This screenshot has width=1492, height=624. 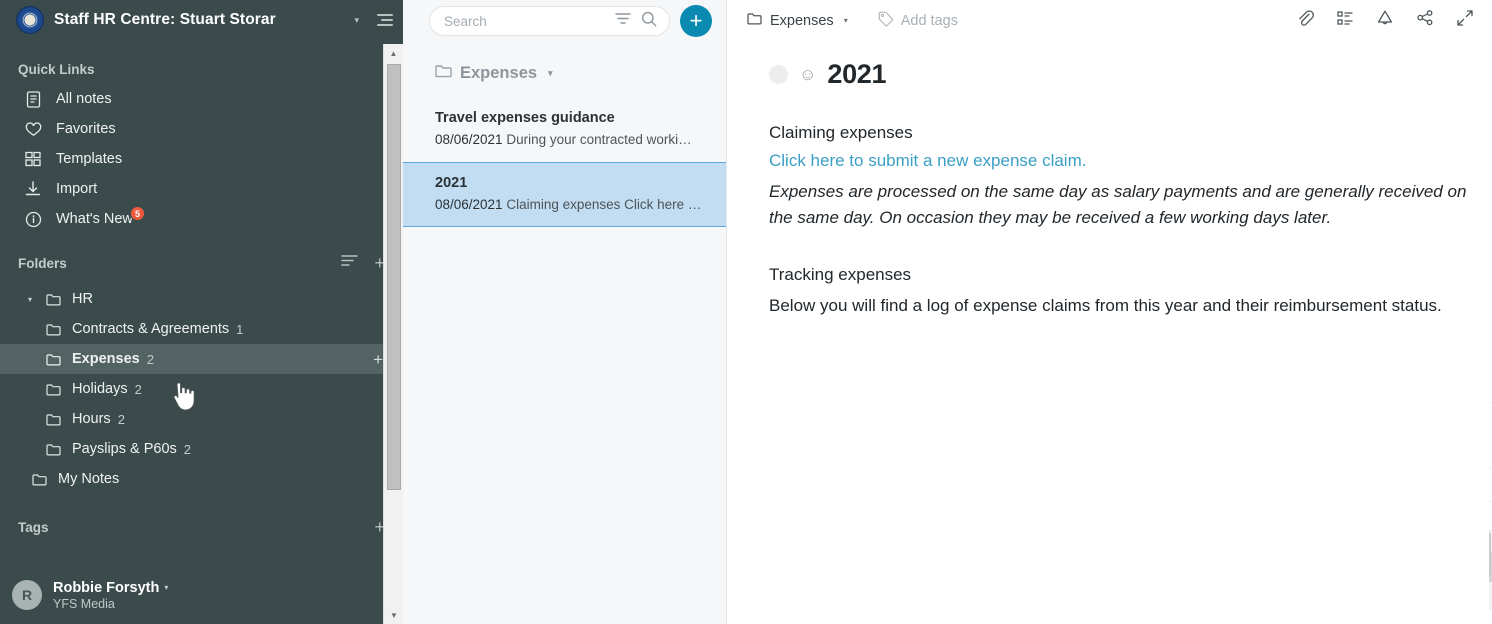 I want to click on add-tags-label: Add tags, so click(x=929, y=20).